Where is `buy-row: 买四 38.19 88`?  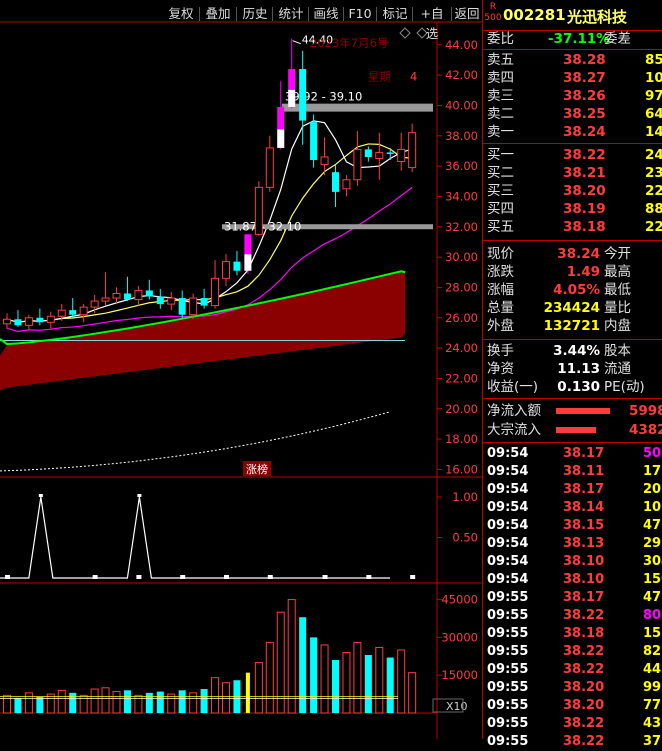
buy-row: 买四 38.19 88 is located at coordinates (572, 209).